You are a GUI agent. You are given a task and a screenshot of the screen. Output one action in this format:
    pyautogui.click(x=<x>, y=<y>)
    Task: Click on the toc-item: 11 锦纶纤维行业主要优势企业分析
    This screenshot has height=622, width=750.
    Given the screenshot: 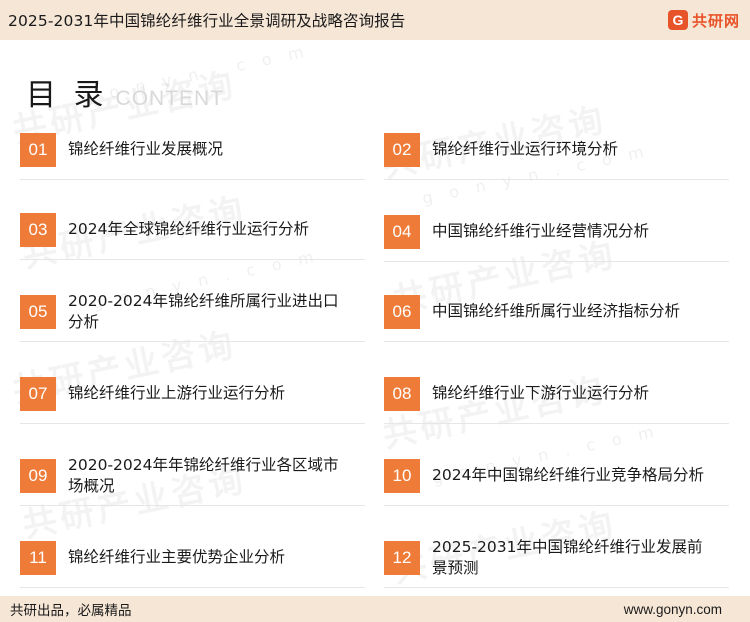 What is the action you would take?
    pyautogui.click(x=192, y=558)
    